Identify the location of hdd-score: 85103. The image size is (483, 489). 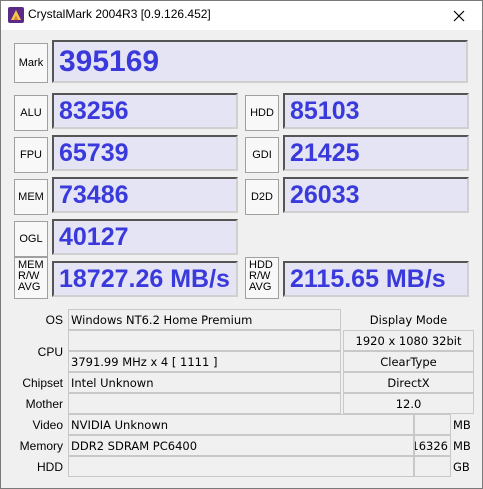
(376, 111).